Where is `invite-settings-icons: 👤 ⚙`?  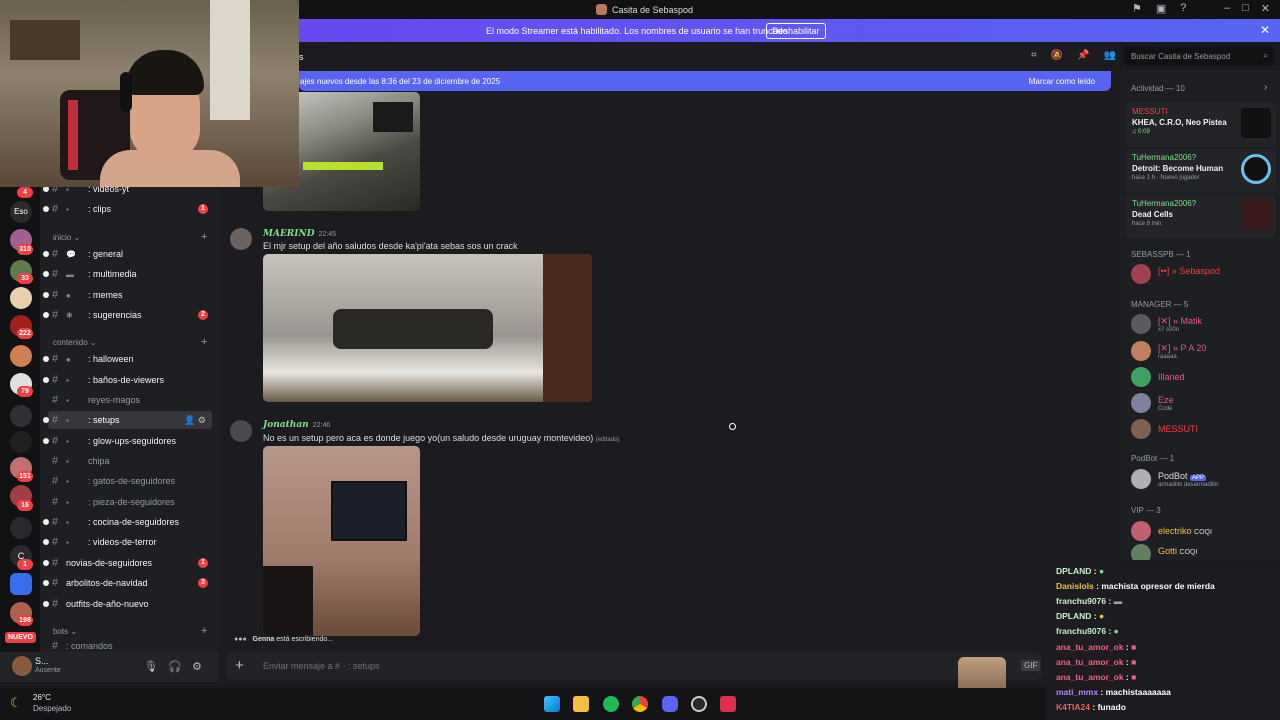
invite-settings-icons: 👤 ⚙ is located at coordinates (195, 420).